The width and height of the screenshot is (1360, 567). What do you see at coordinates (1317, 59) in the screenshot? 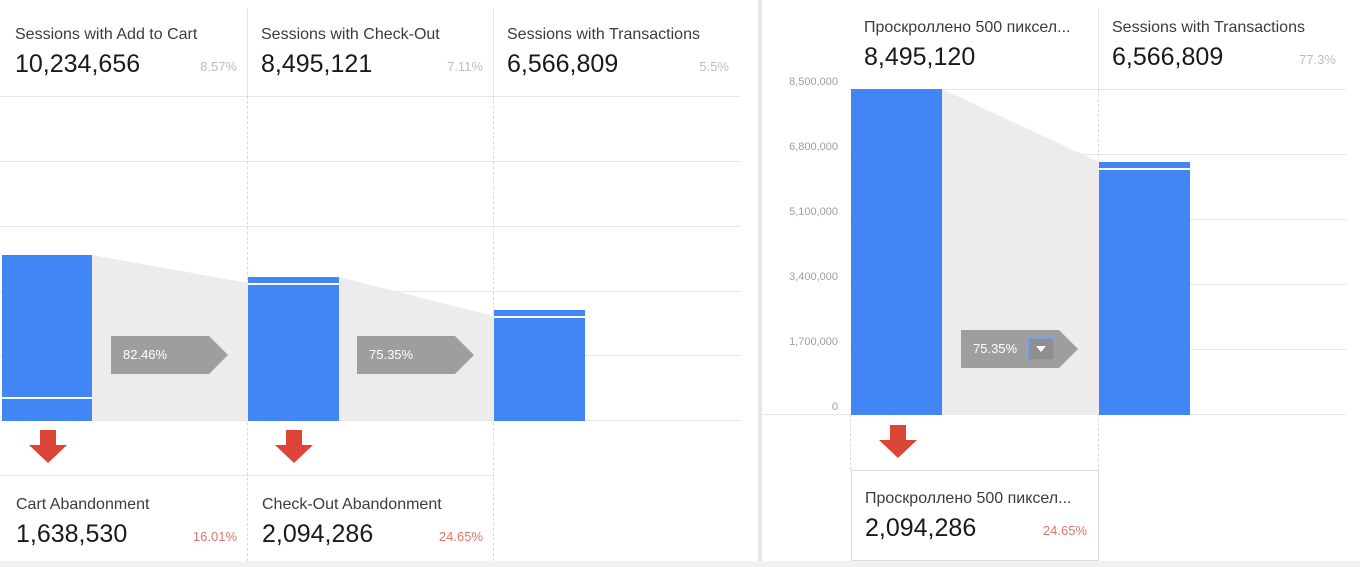
I see `step-percent: 77.3%` at bounding box center [1317, 59].